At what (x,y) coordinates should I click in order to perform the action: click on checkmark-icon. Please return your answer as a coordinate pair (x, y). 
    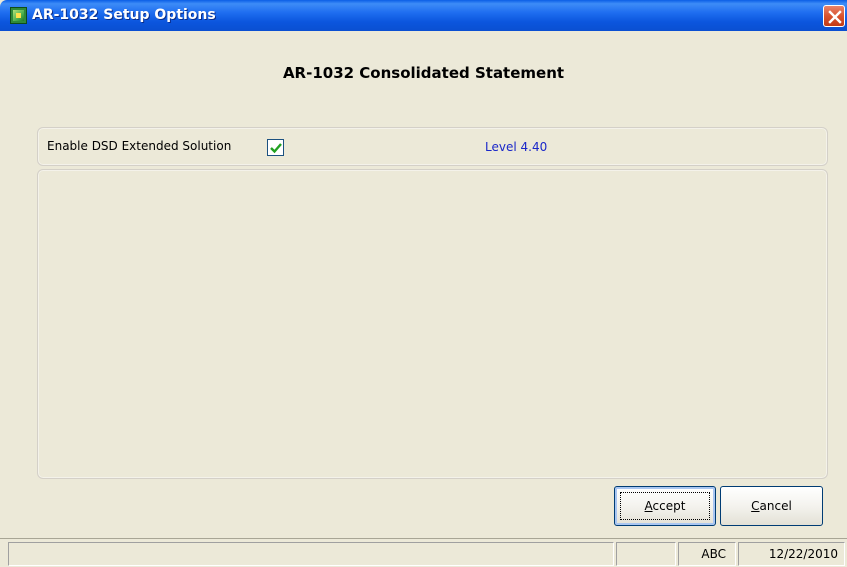
    Looking at the image, I should click on (276, 148).